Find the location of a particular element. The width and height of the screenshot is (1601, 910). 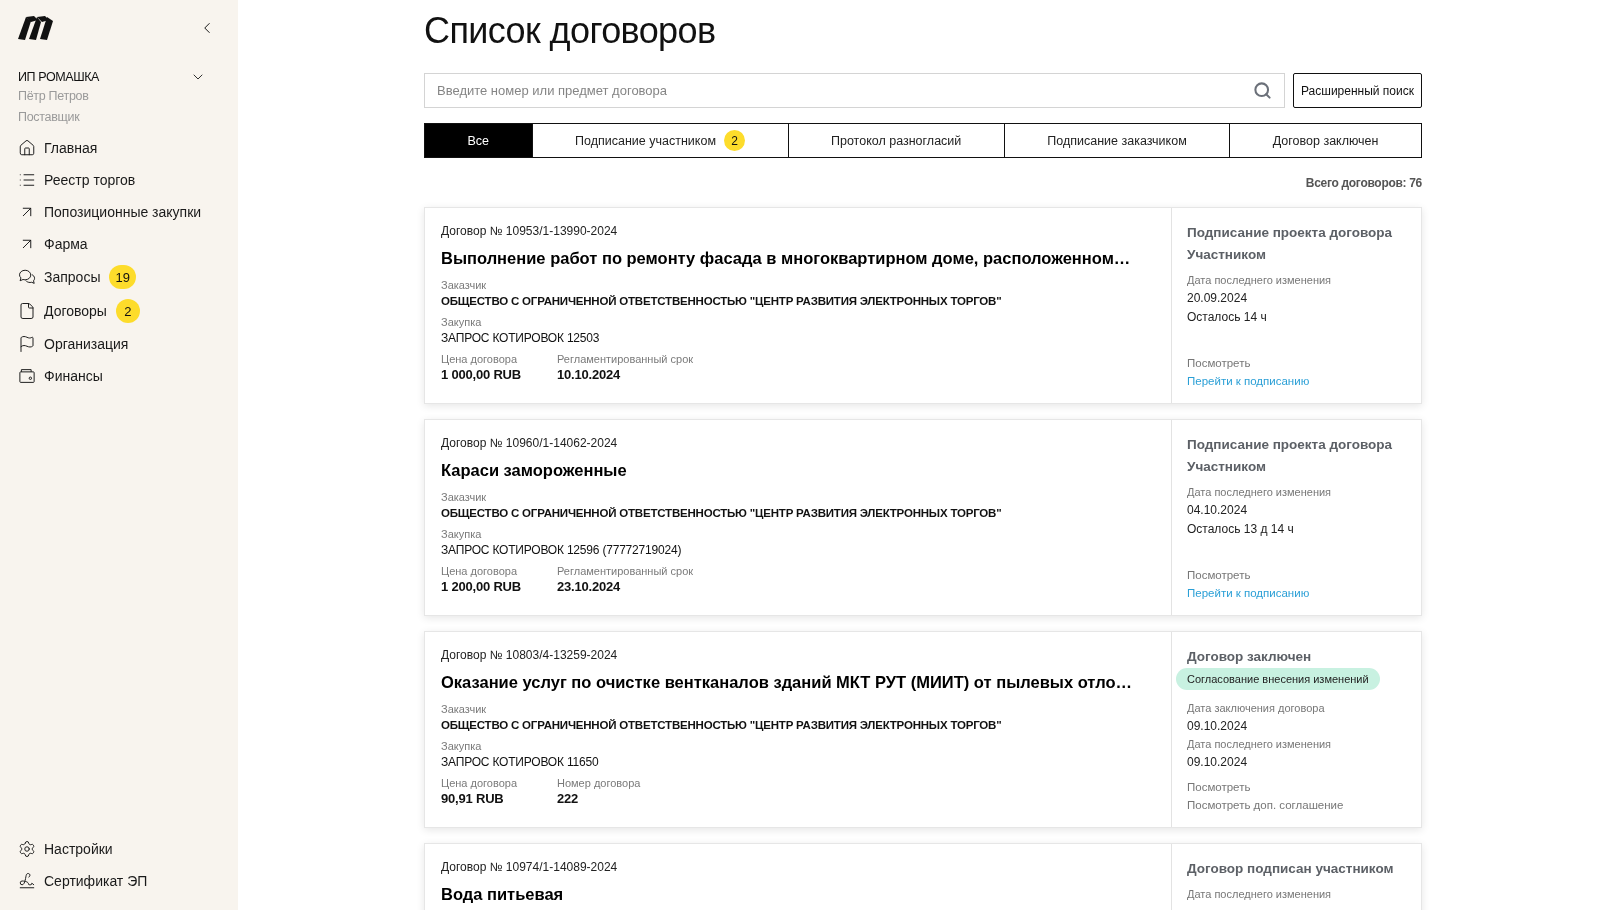

date-value: Осталось 14 ч is located at coordinates (1227, 317).